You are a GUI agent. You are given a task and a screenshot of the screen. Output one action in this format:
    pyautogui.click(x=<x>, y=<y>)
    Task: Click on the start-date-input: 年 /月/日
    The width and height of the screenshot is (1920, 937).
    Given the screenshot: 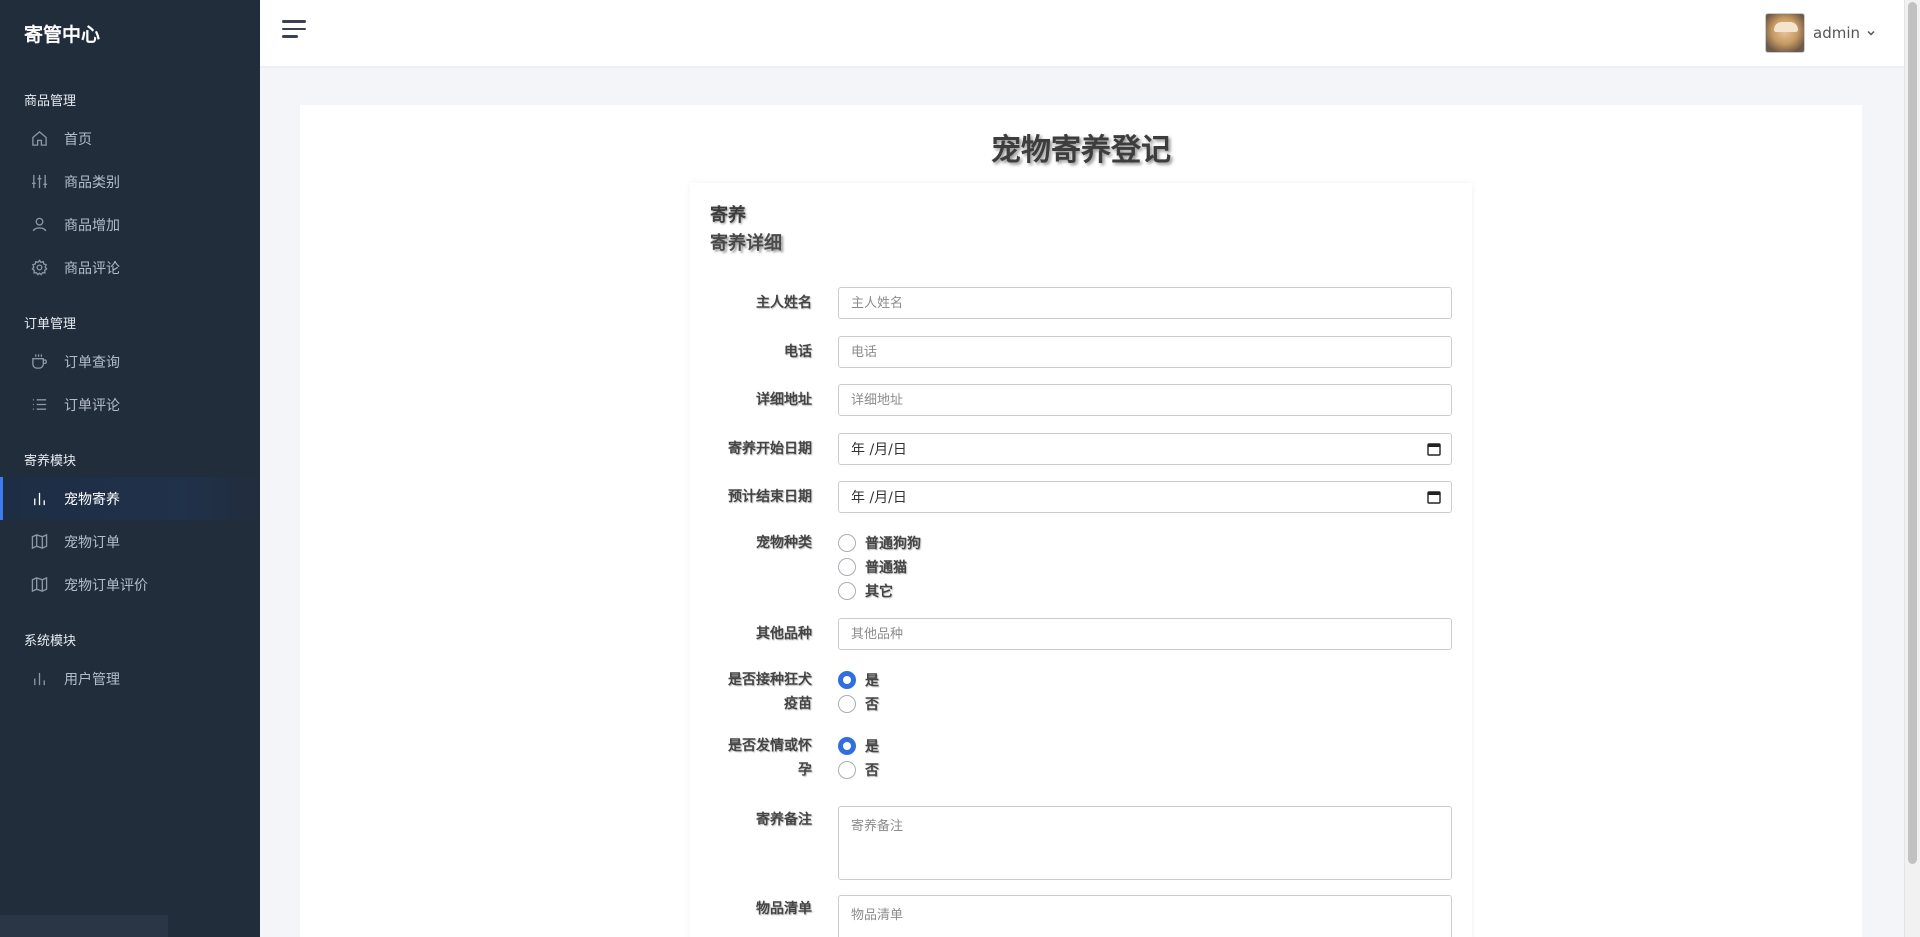 What is the action you would take?
    pyautogui.click(x=1145, y=449)
    